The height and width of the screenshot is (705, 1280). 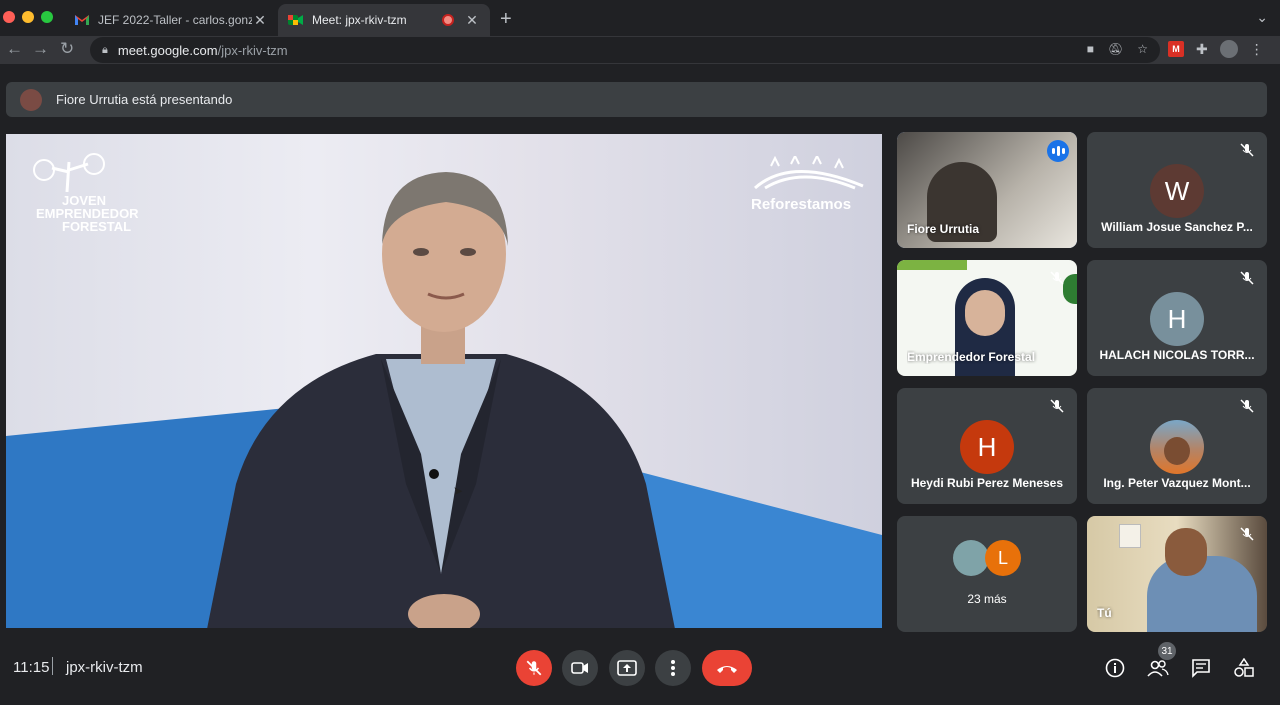 I want to click on activities-button, so click(x=1244, y=668).